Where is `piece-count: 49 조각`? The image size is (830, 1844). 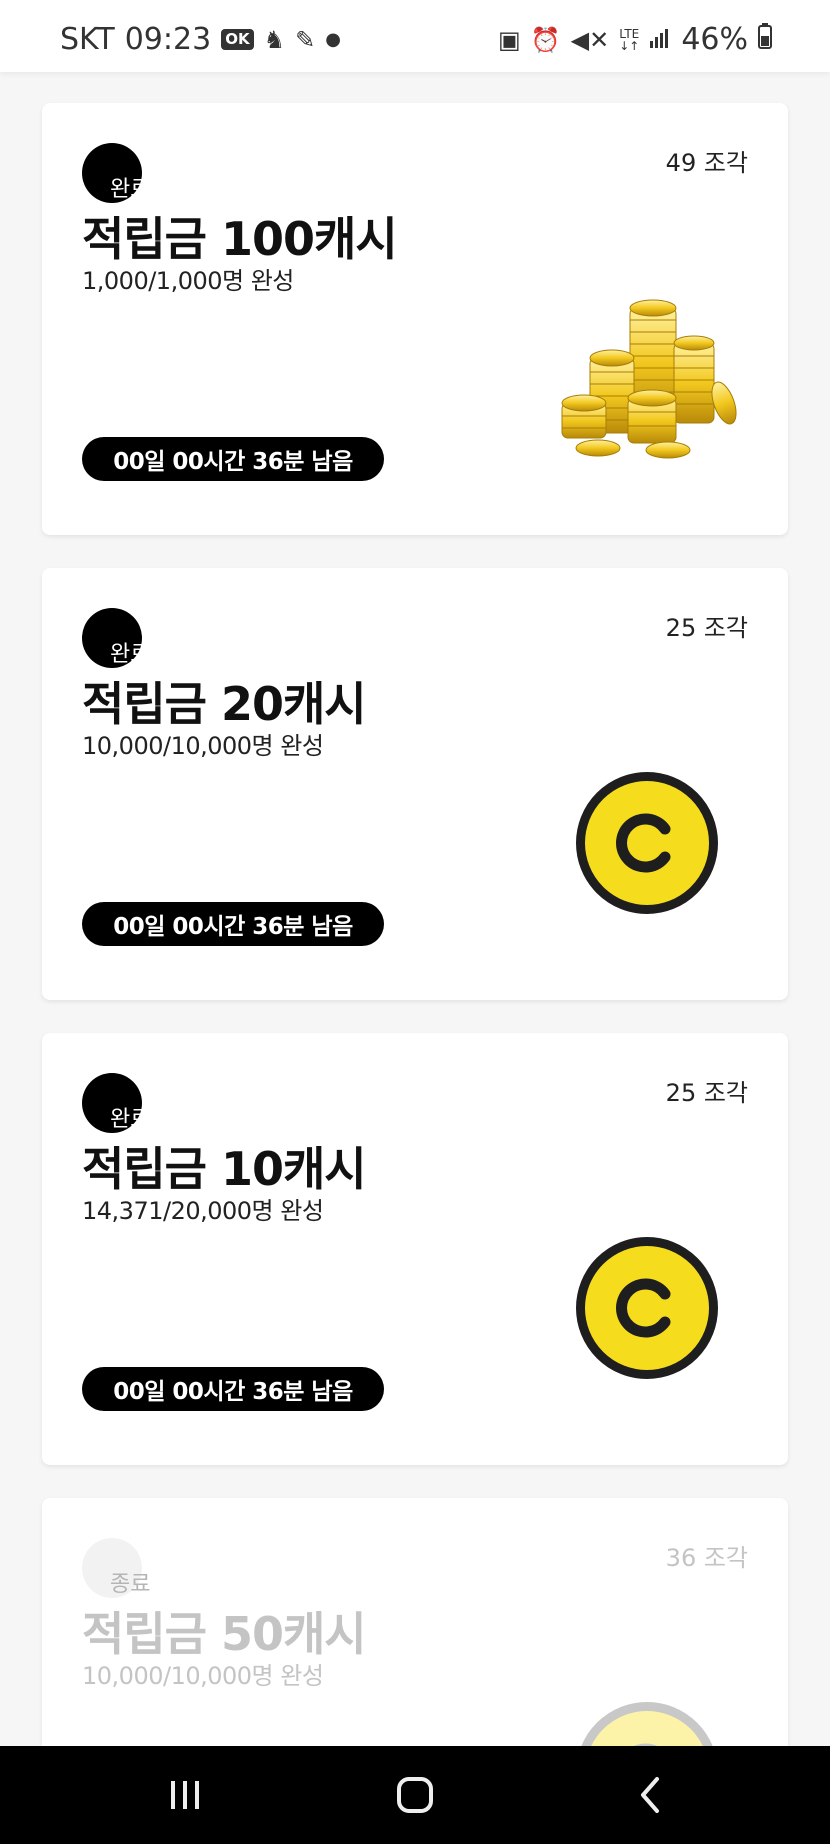 piece-count: 49 조각 is located at coordinates (706, 163).